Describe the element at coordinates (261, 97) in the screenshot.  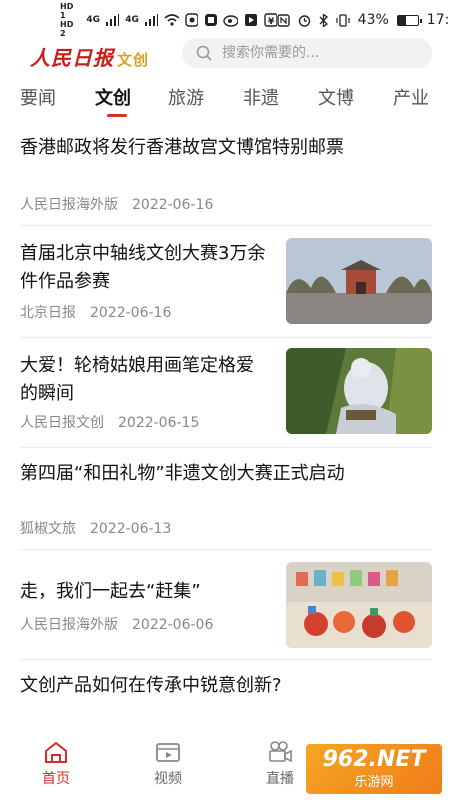
I see `tab-heritage: 非遗` at that location.